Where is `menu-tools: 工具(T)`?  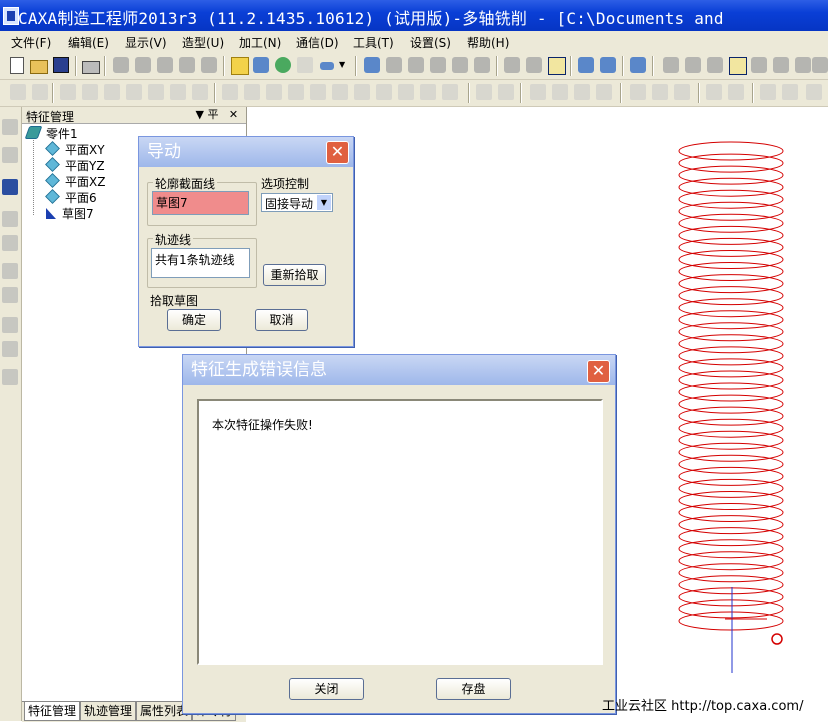
menu-tools: 工具(T) is located at coordinates (373, 42).